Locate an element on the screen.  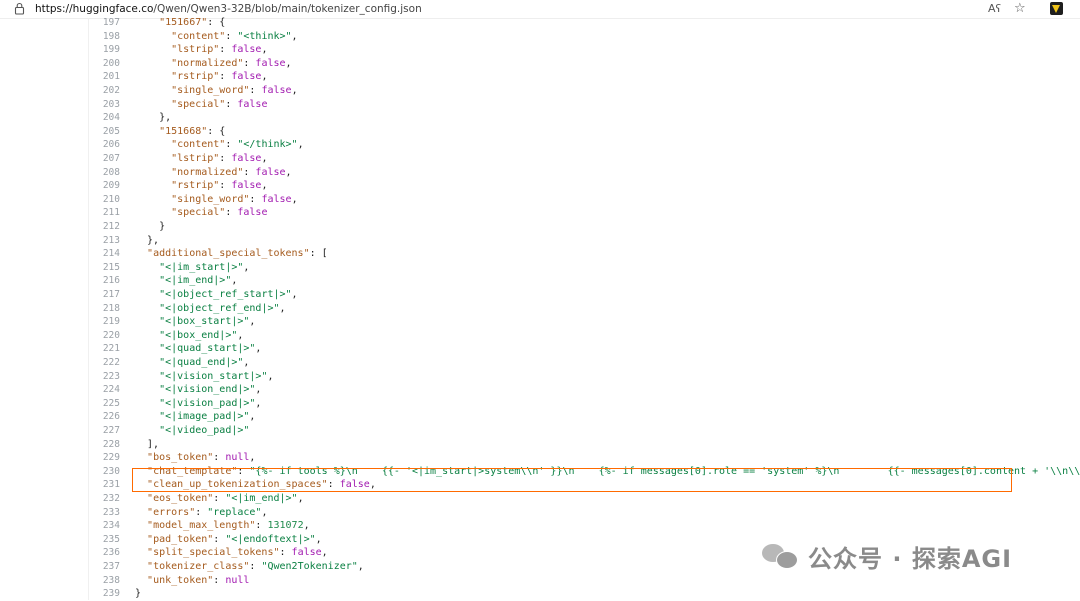
line-number: 221 is located at coordinates (111, 349).